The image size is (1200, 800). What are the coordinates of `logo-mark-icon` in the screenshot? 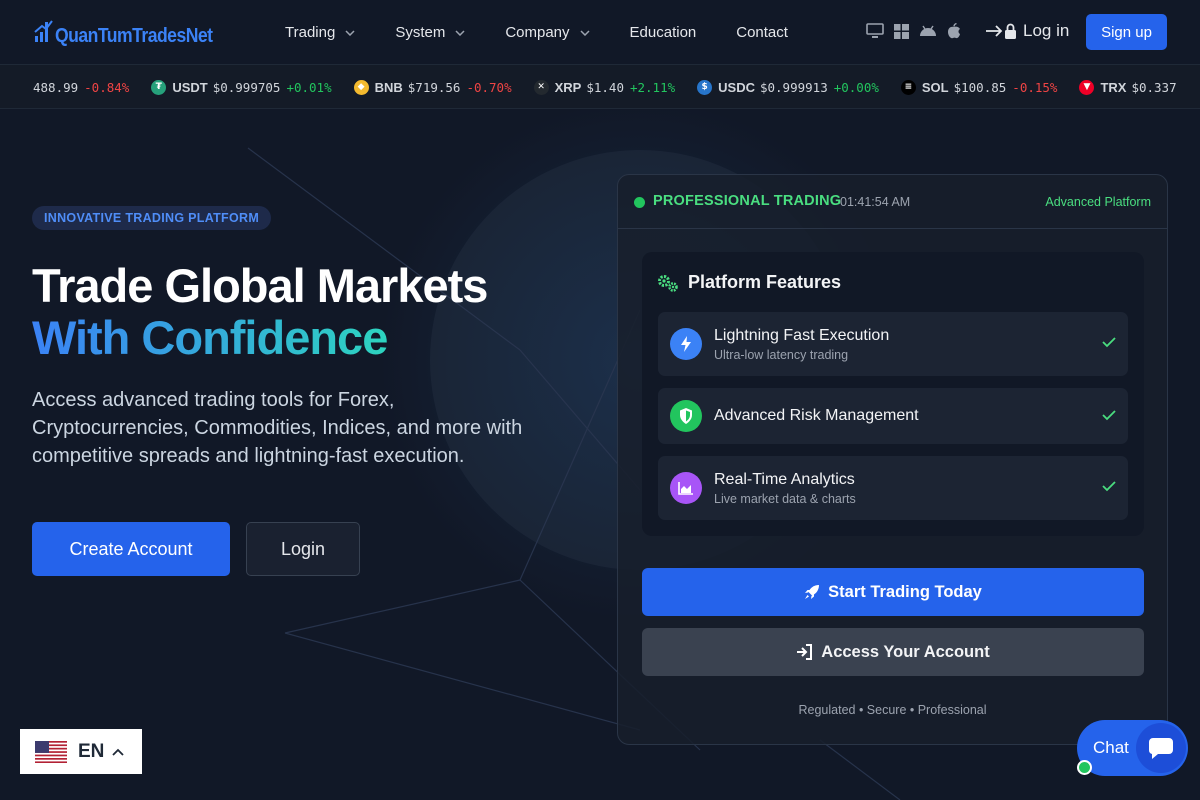 It's located at (43, 31).